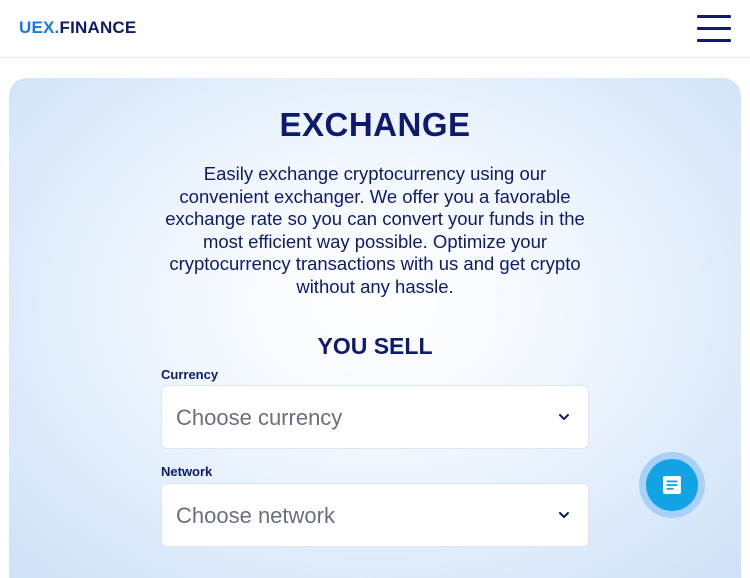 The height and width of the screenshot is (578, 750). What do you see at coordinates (375, 29) in the screenshot?
I see `header: UEX.FINANCE` at bounding box center [375, 29].